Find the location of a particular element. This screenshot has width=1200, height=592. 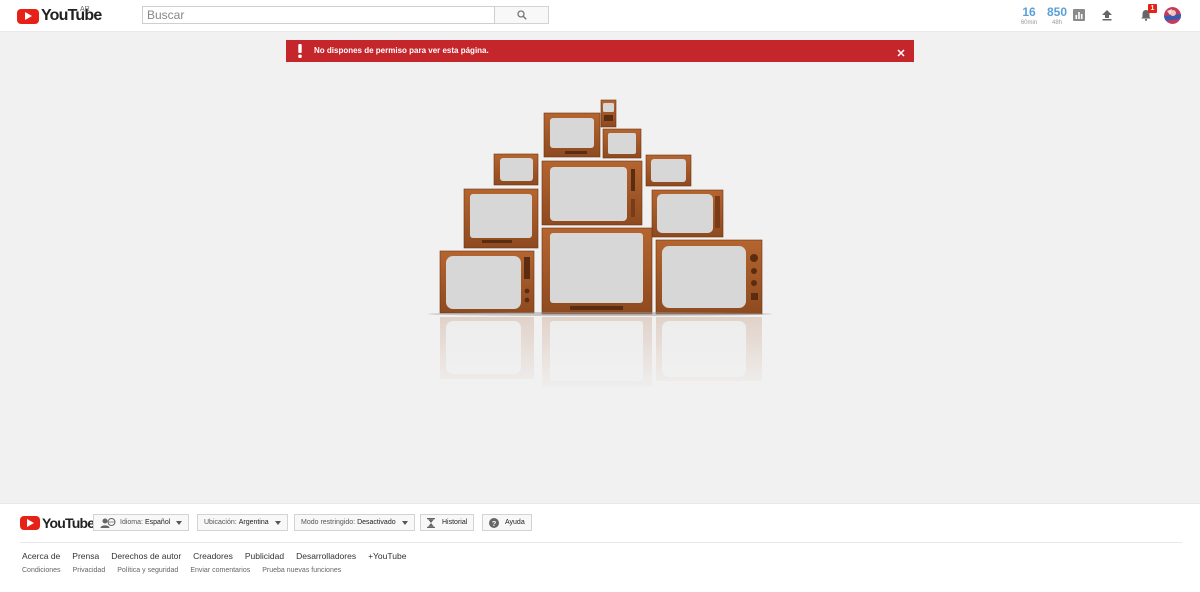

upload-icon is located at coordinates (1107, 15).